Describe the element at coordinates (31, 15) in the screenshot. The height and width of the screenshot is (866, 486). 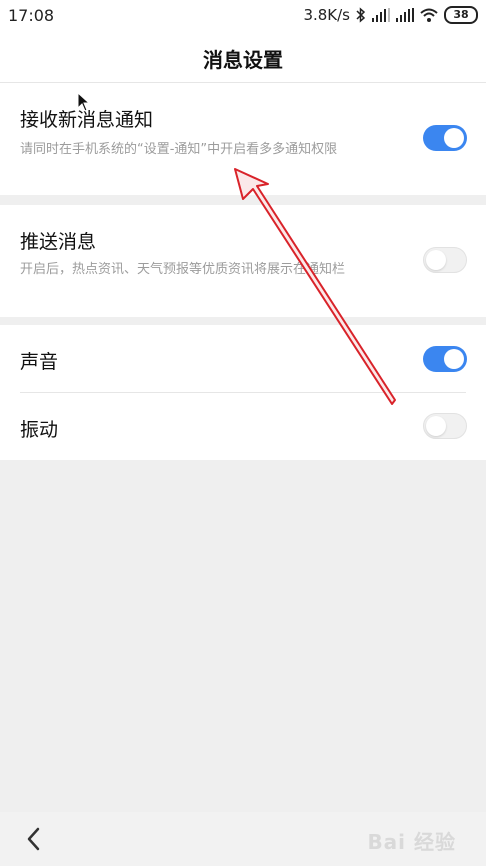
I see `status-time: 17:08` at that location.